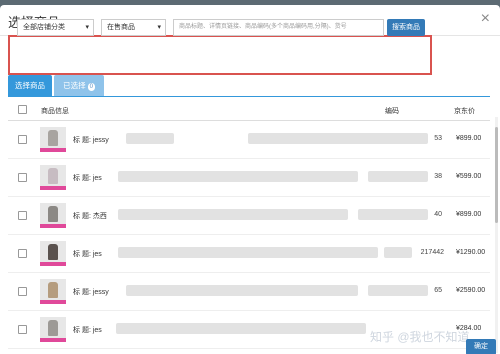  Describe the element at coordinates (406, 27) in the screenshot. I see `search-button: 搜索商品` at that location.